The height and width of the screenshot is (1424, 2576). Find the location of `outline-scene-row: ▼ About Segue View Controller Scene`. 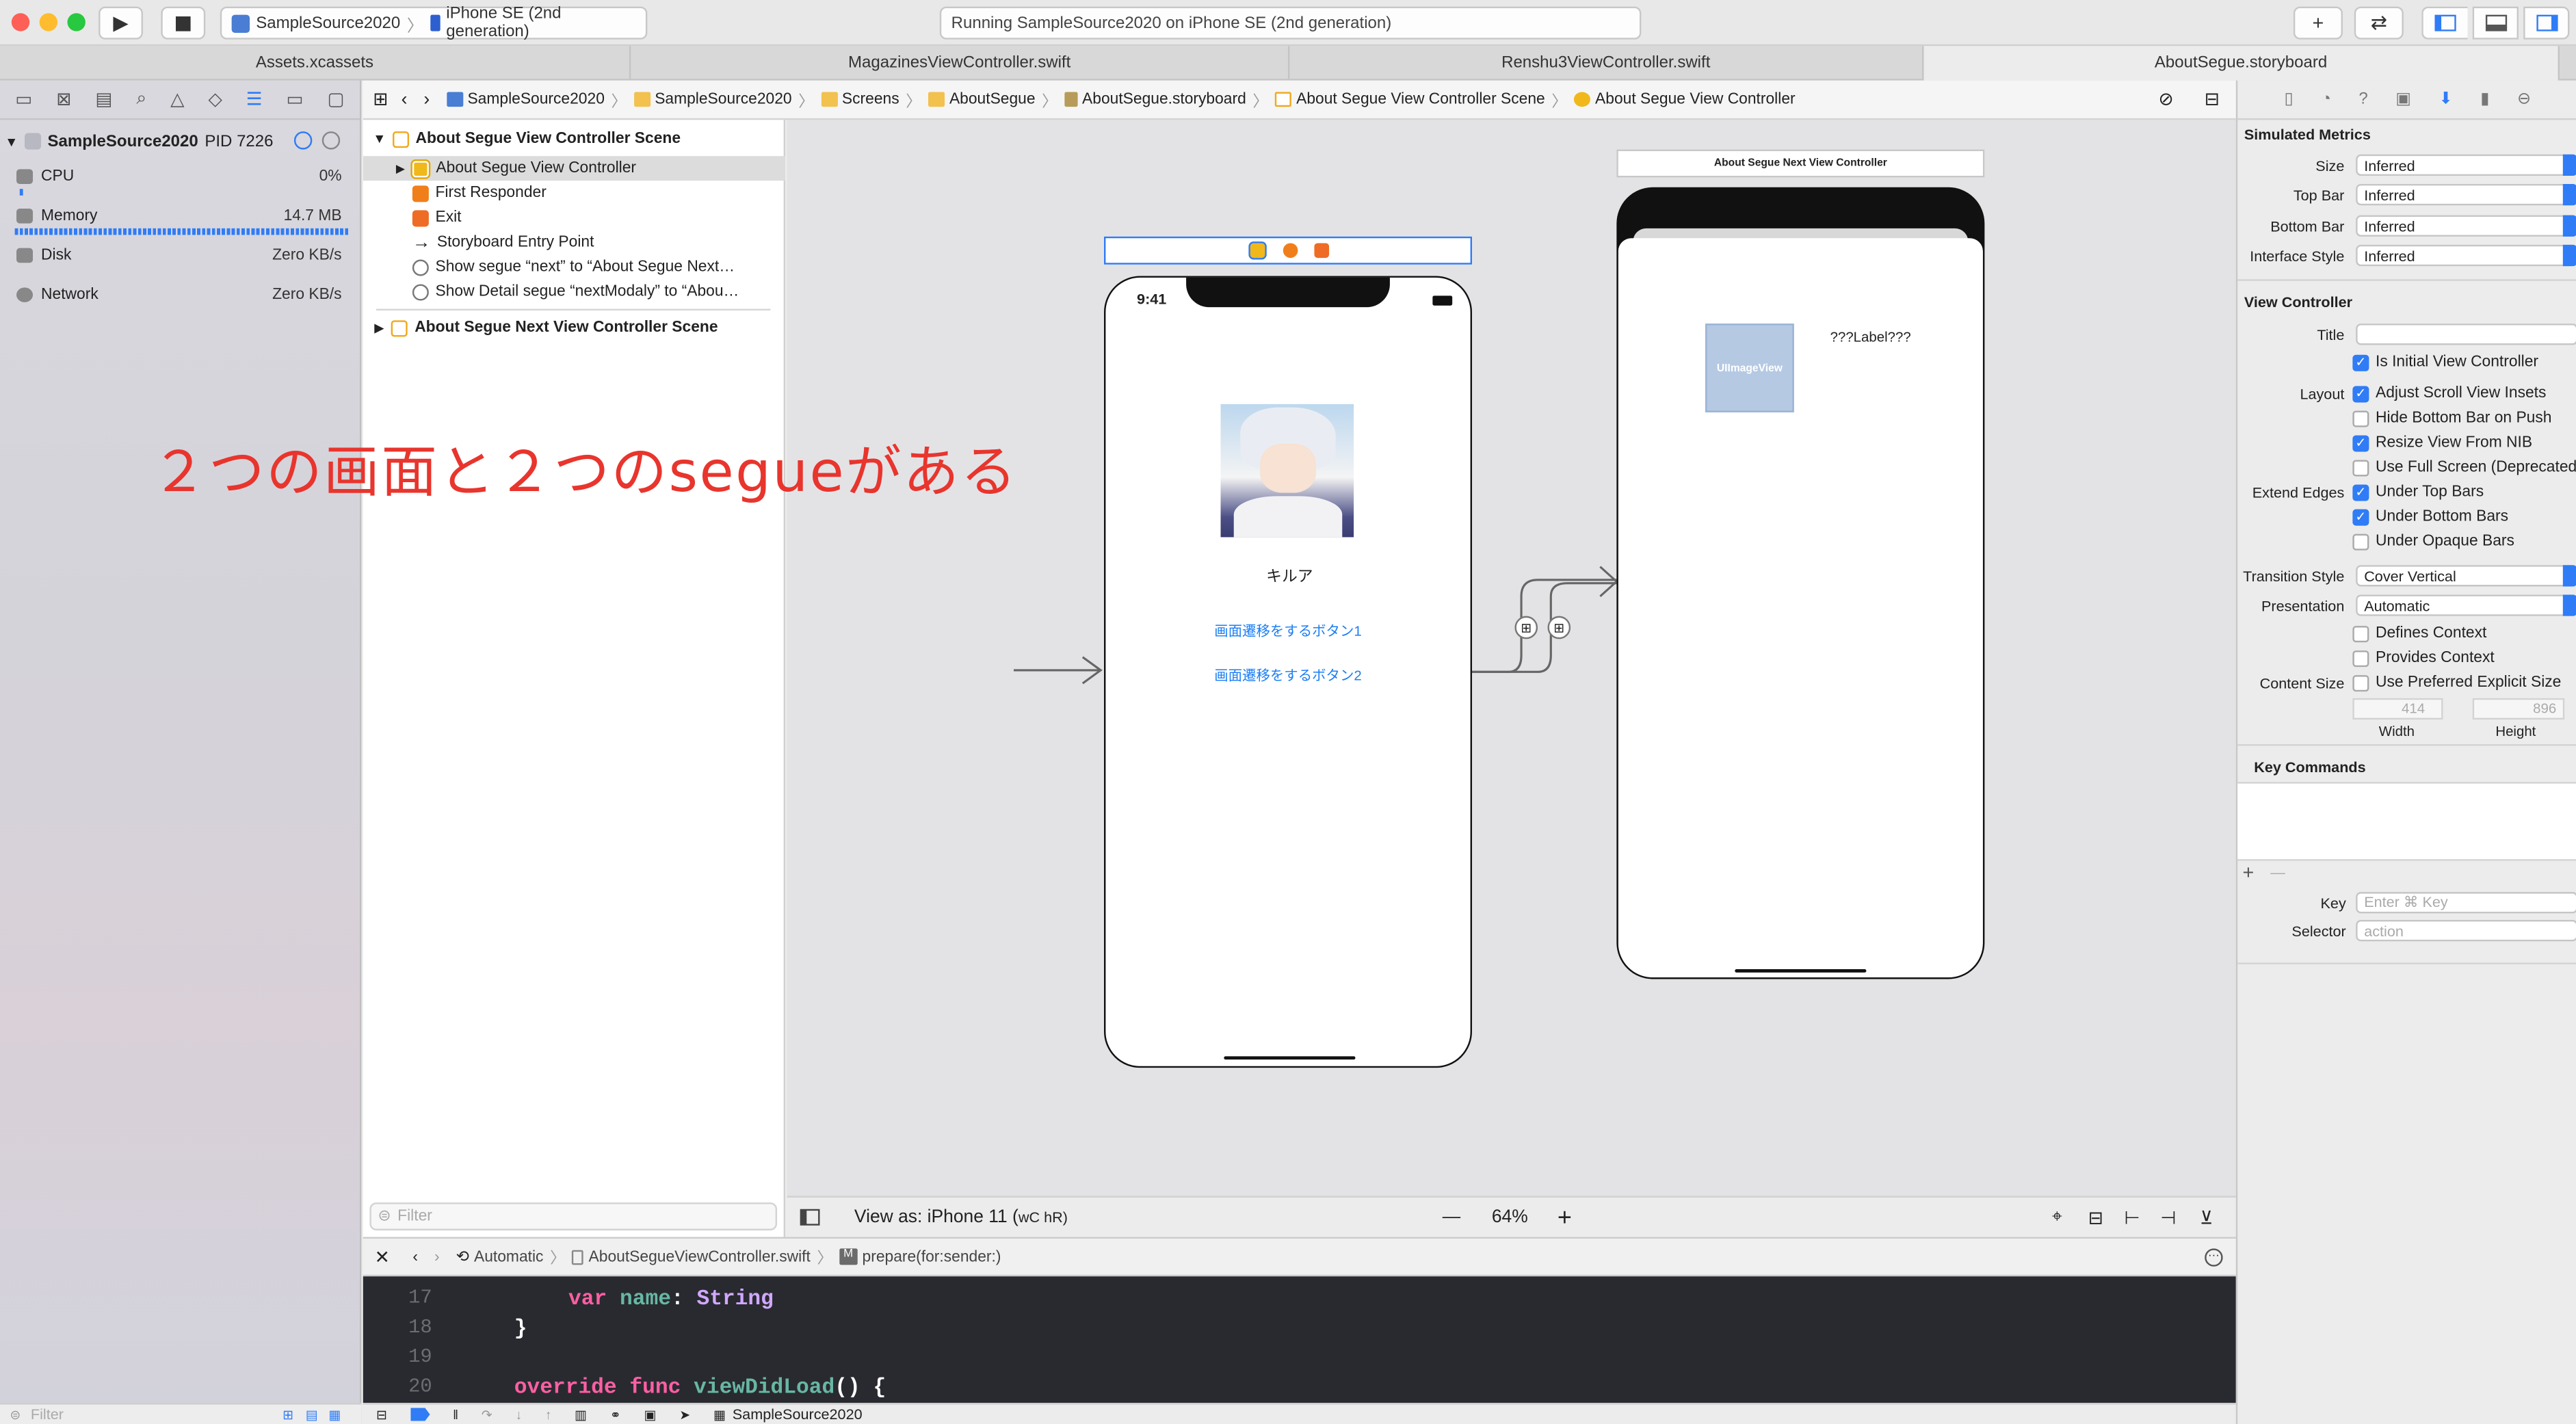

outline-scene-row: ▼ About Segue View Controller Scene is located at coordinates (574, 139).